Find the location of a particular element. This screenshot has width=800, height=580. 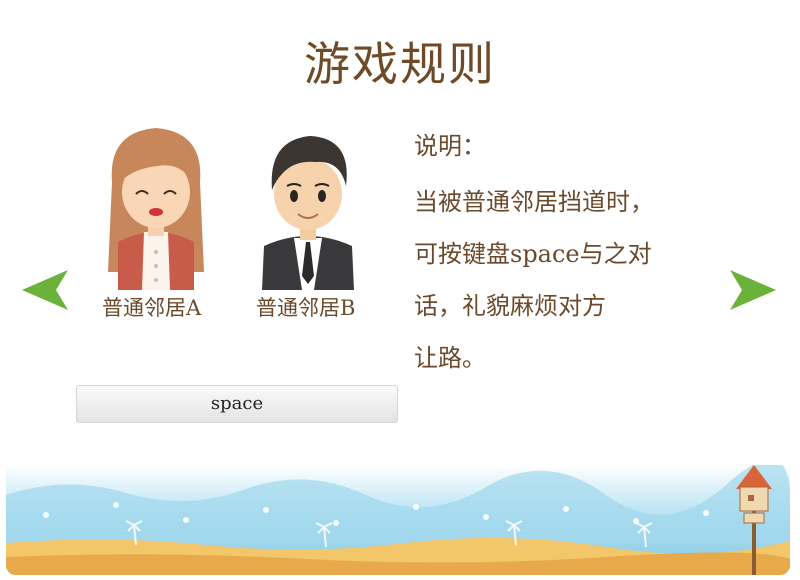

page-title: 游戏规则 is located at coordinates (400, 64).